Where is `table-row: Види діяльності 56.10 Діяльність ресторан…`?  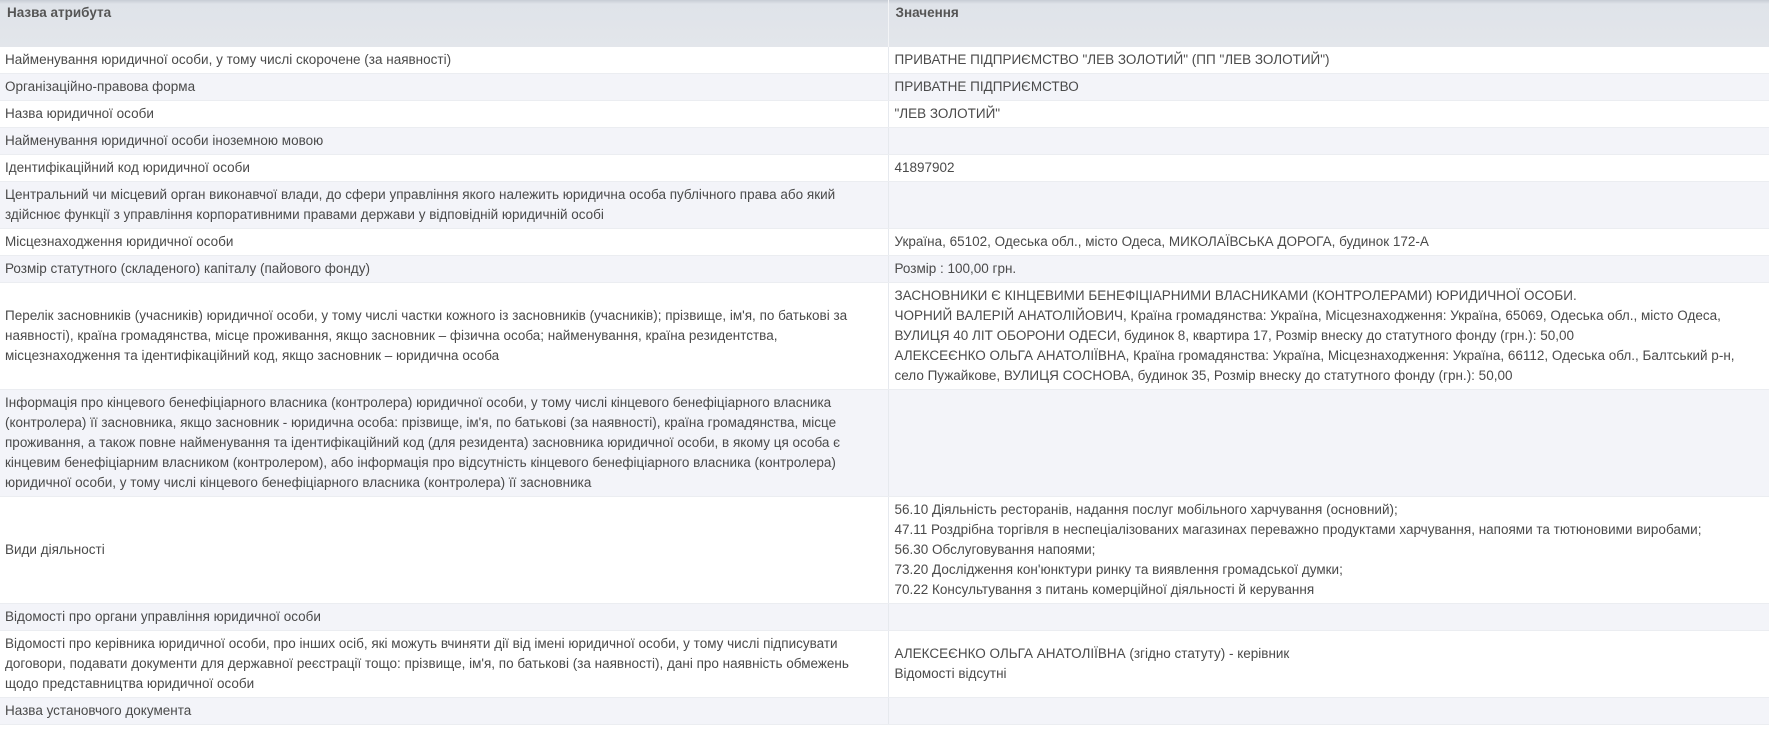
table-row: Види діяльності 56.10 Діяльність ресторан… is located at coordinates (884, 550).